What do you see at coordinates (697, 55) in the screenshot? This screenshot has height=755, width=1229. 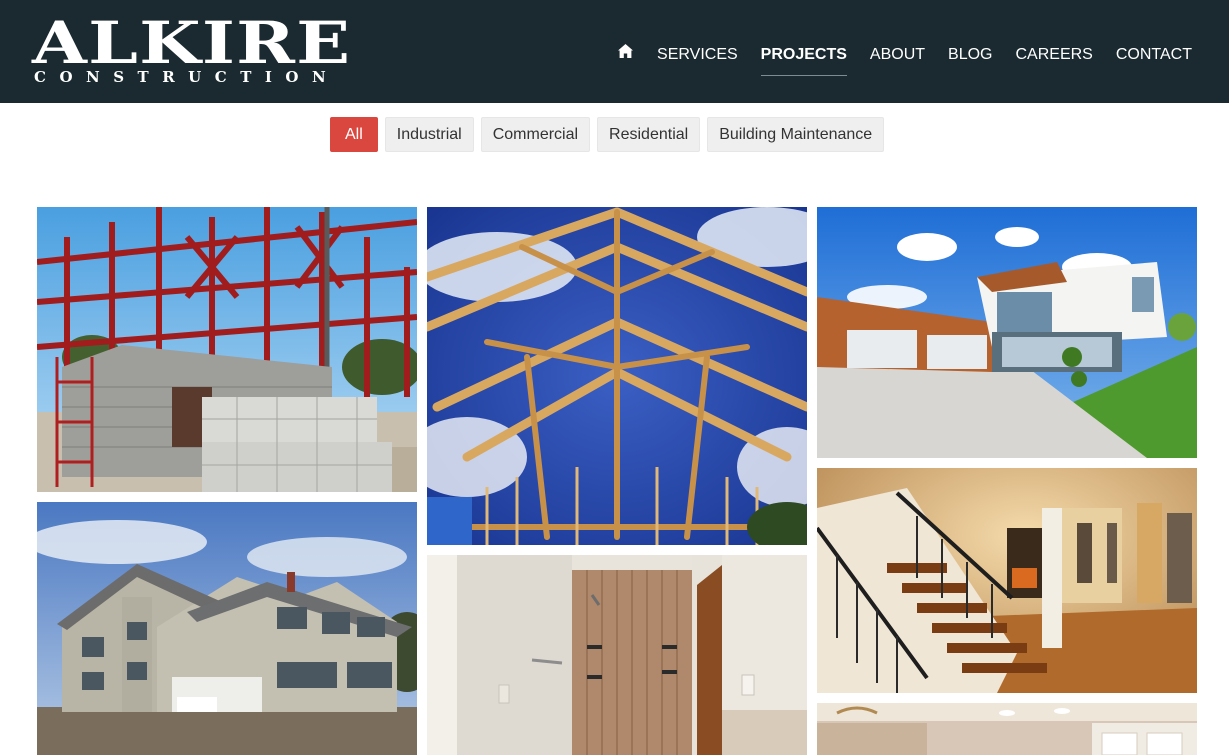 I see `nav-services: SERVICES` at bounding box center [697, 55].